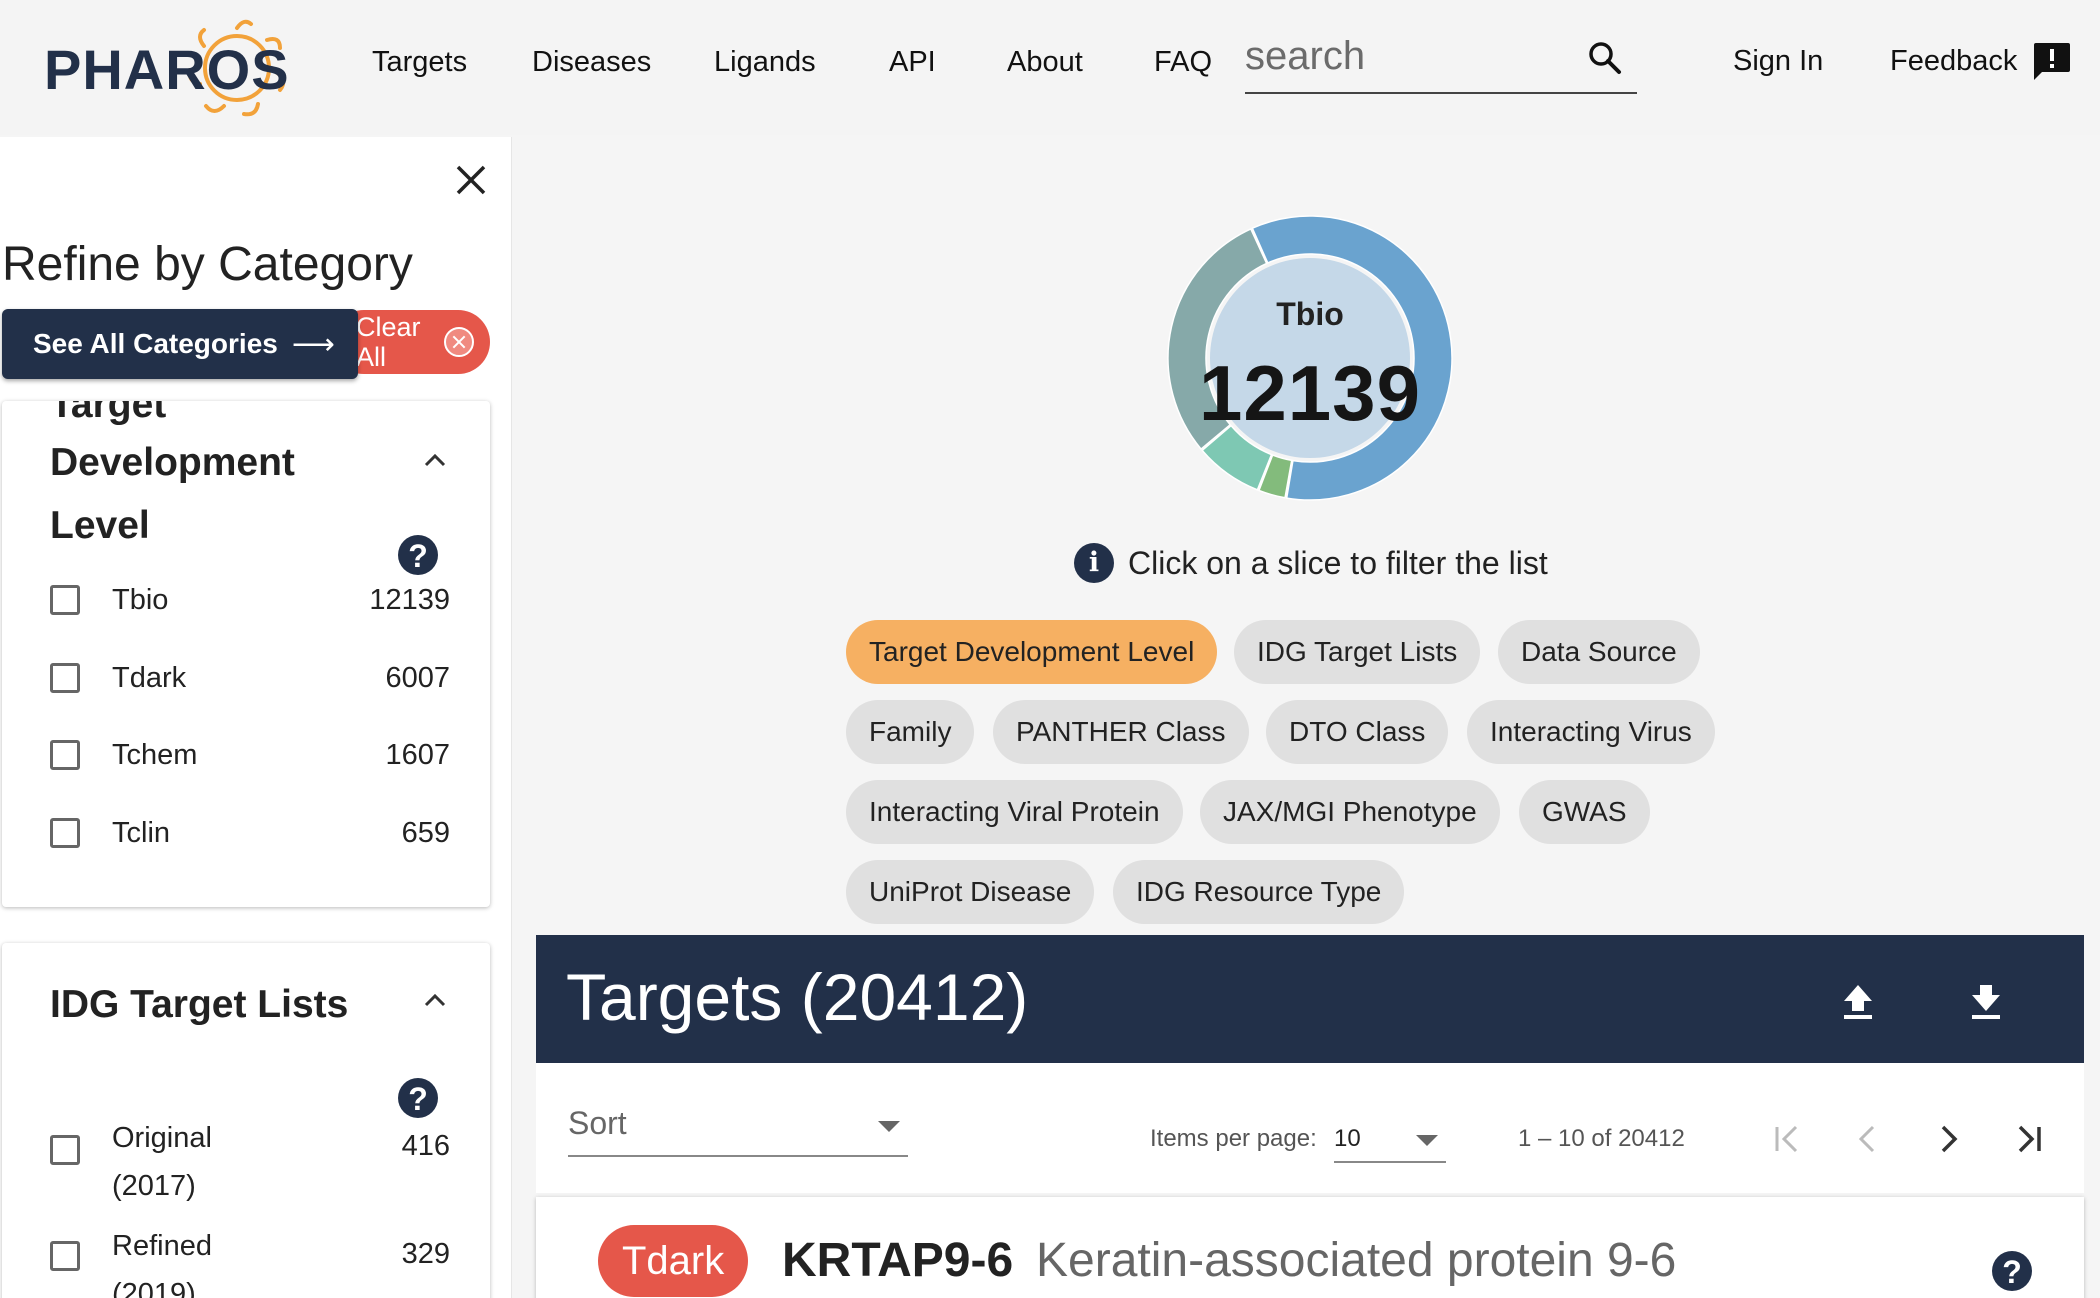 This screenshot has width=2100, height=1298. Describe the element at coordinates (673, 1261) in the screenshot. I see `tdl-badge: Tdark` at that location.